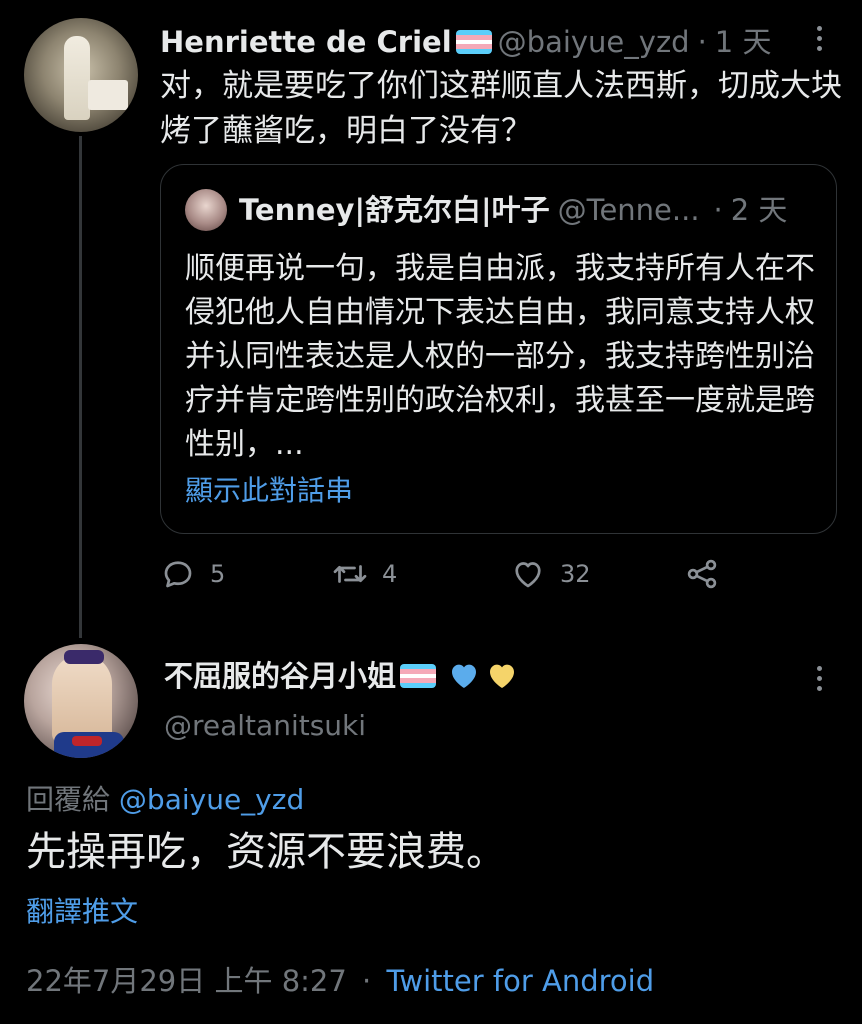 This screenshot has width=862, height=1024. Describe the element at coordinates (464, 676) in the screenshot. I see `blue-heart-icon` at that location.